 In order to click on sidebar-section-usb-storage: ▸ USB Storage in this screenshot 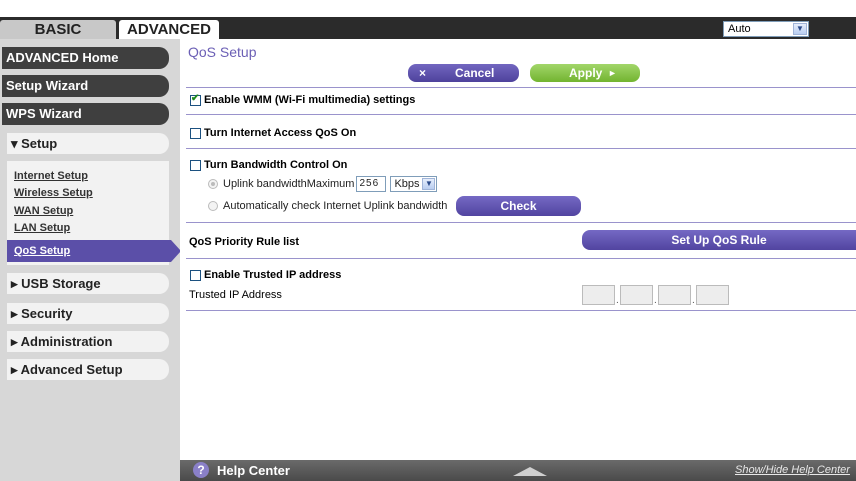, I will do `click(88, 283)`.